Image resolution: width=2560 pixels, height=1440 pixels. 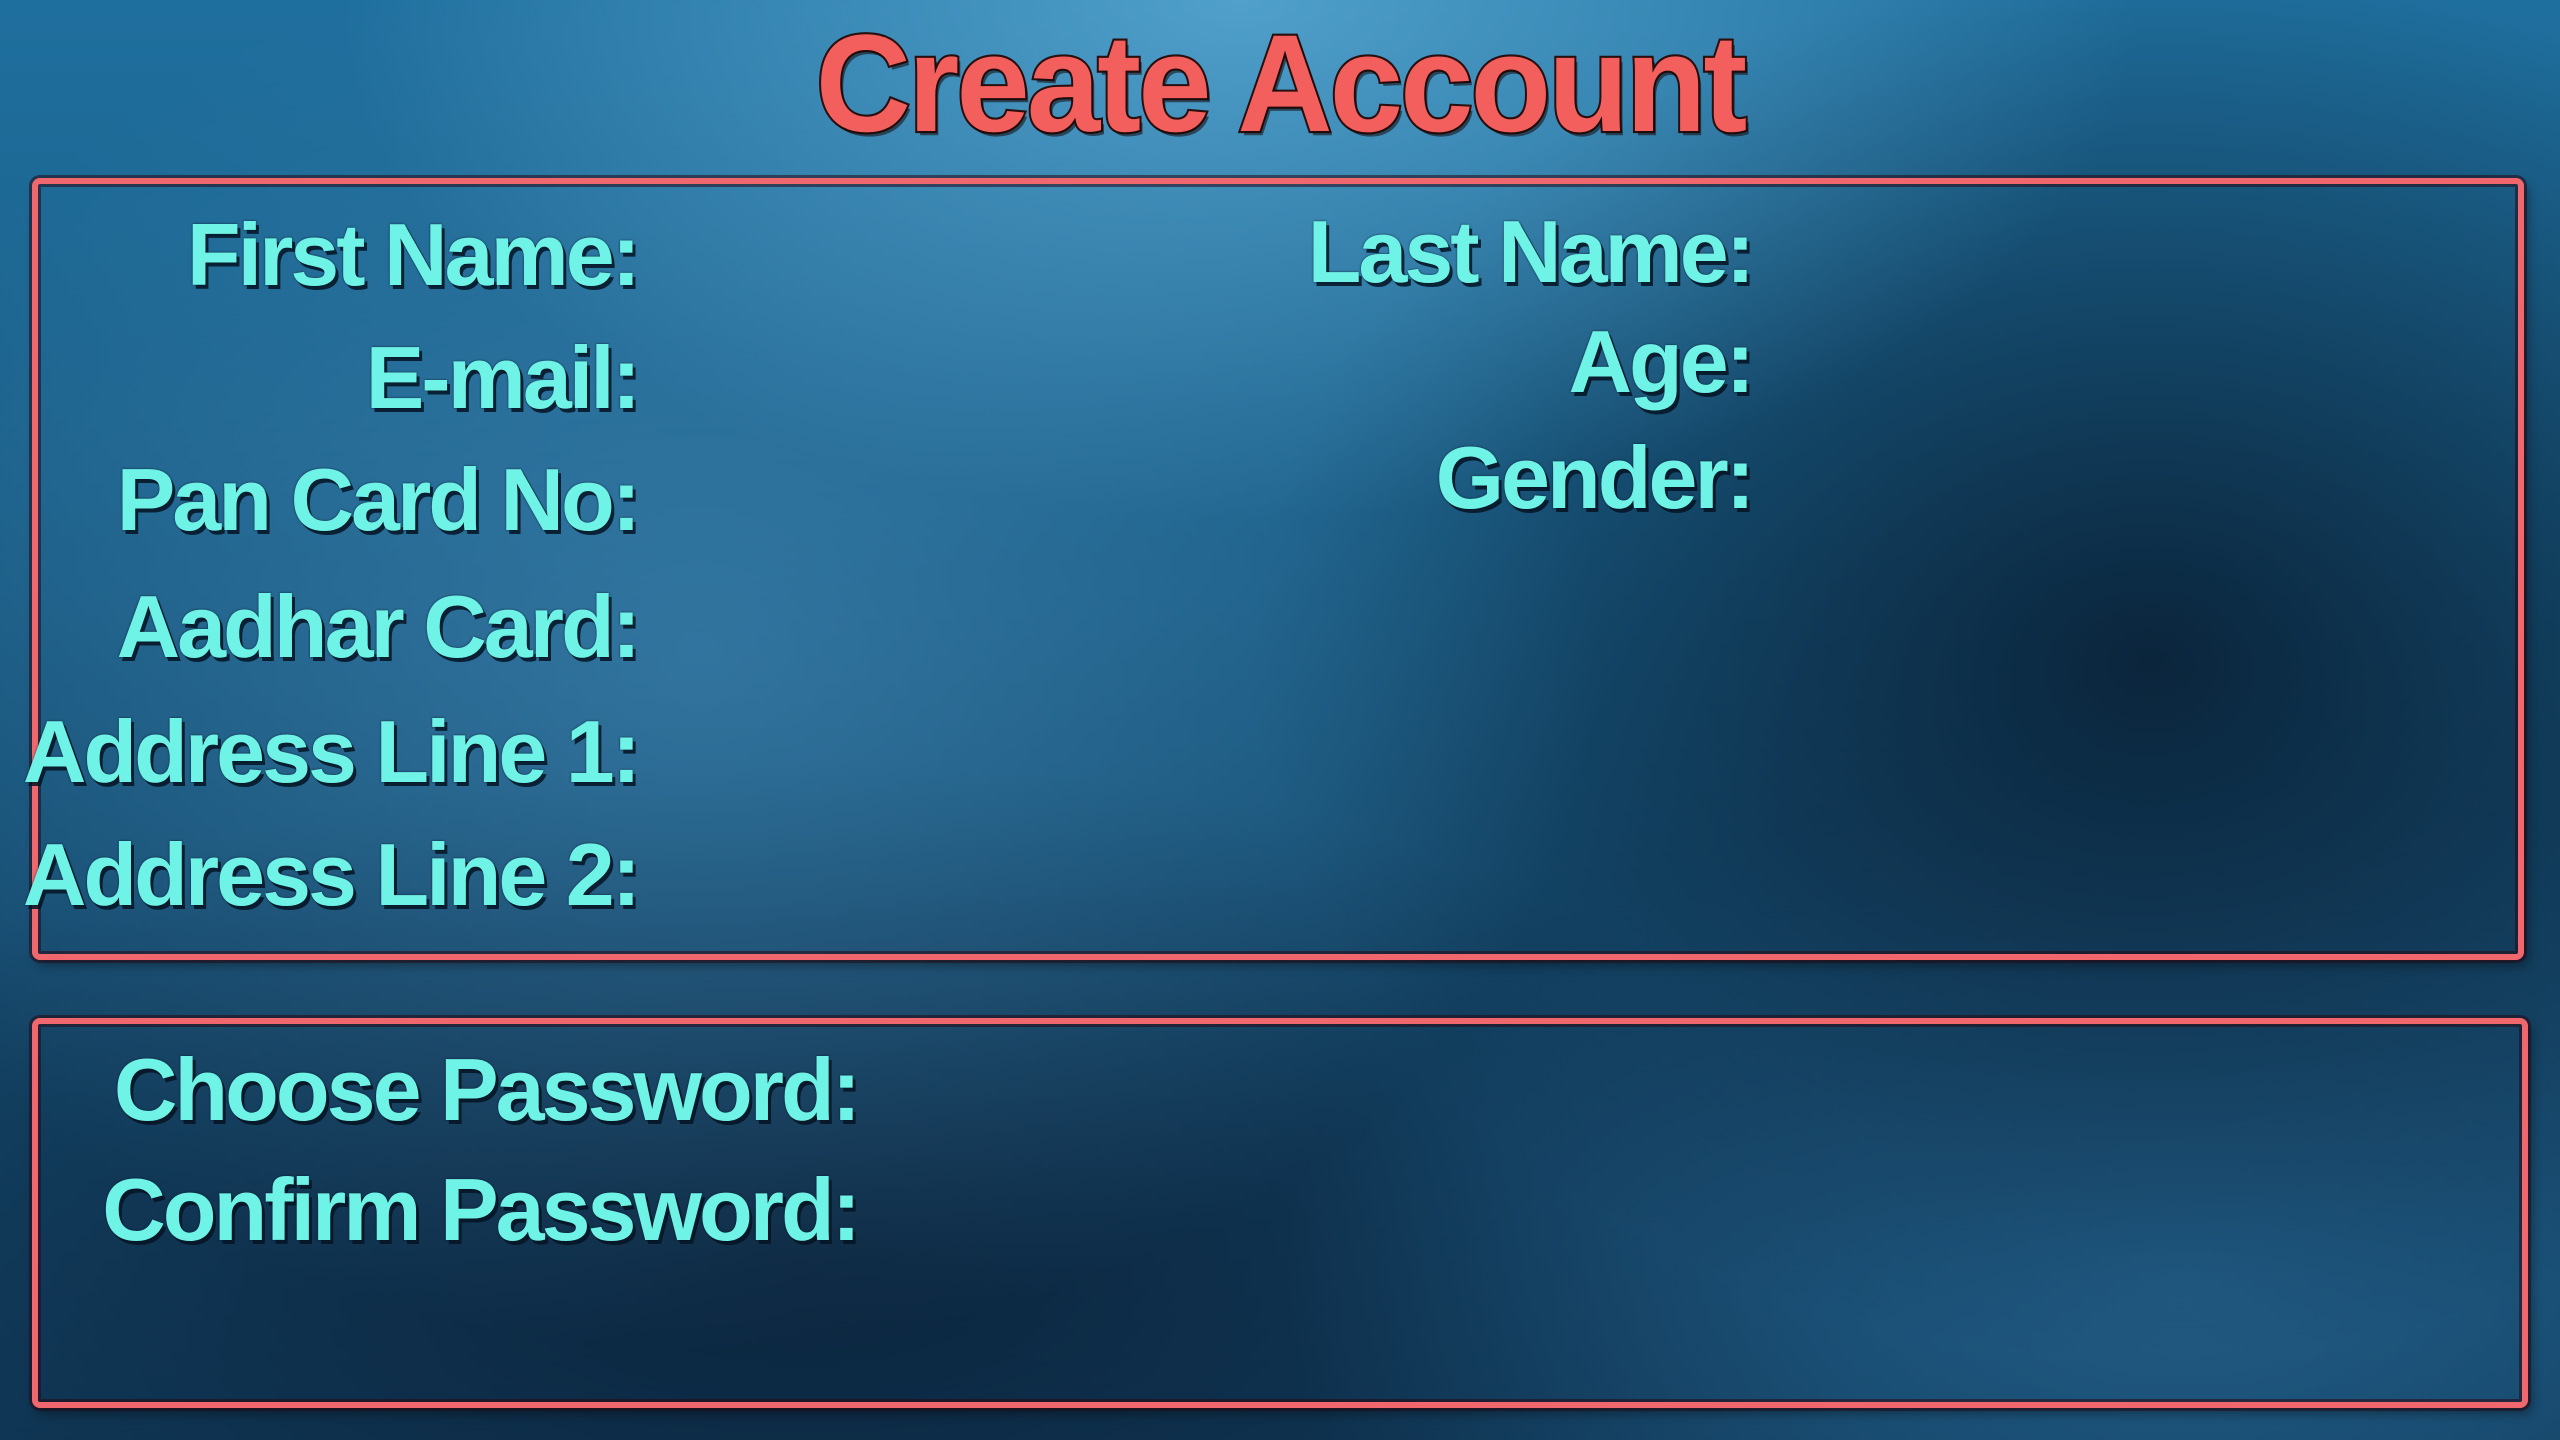 I want to click on age-label: Age:, so click(x=1661, y=361).